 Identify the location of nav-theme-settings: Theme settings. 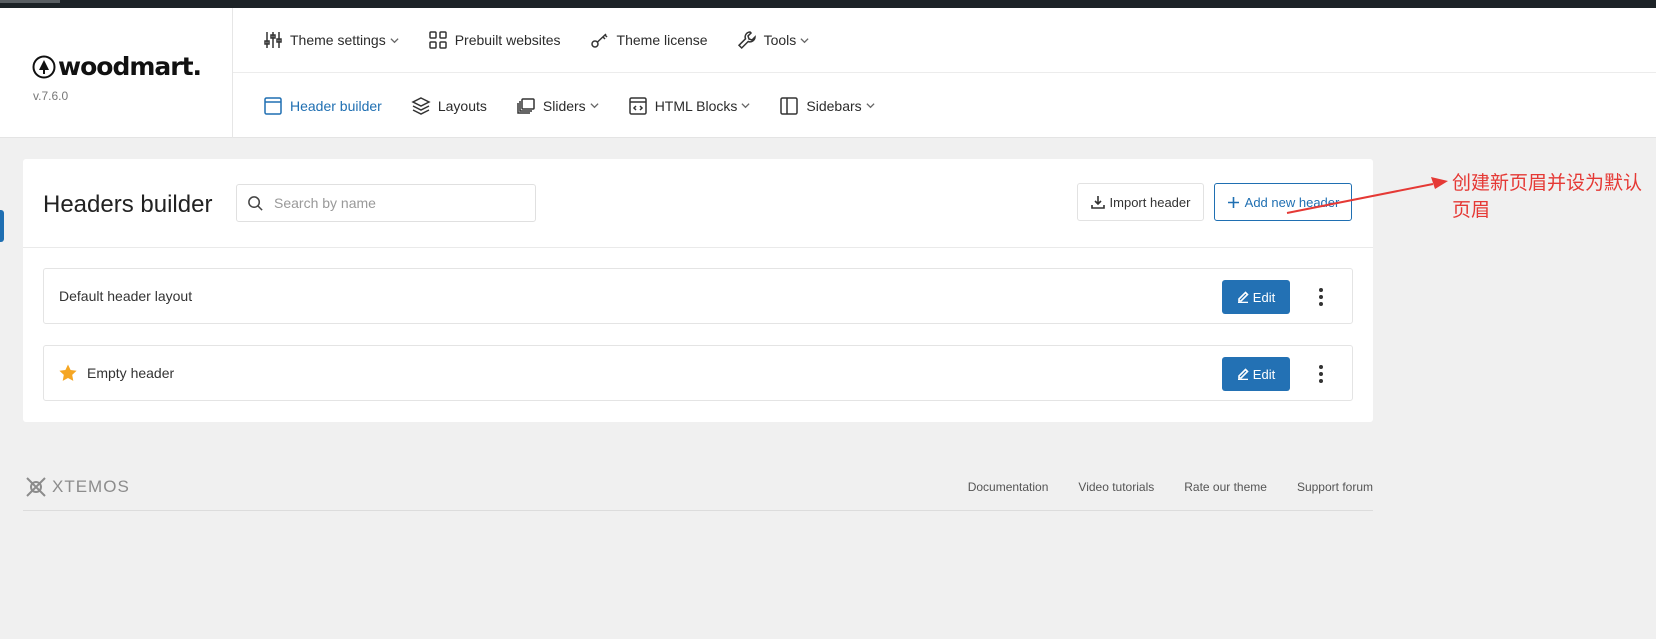
(331, 40).